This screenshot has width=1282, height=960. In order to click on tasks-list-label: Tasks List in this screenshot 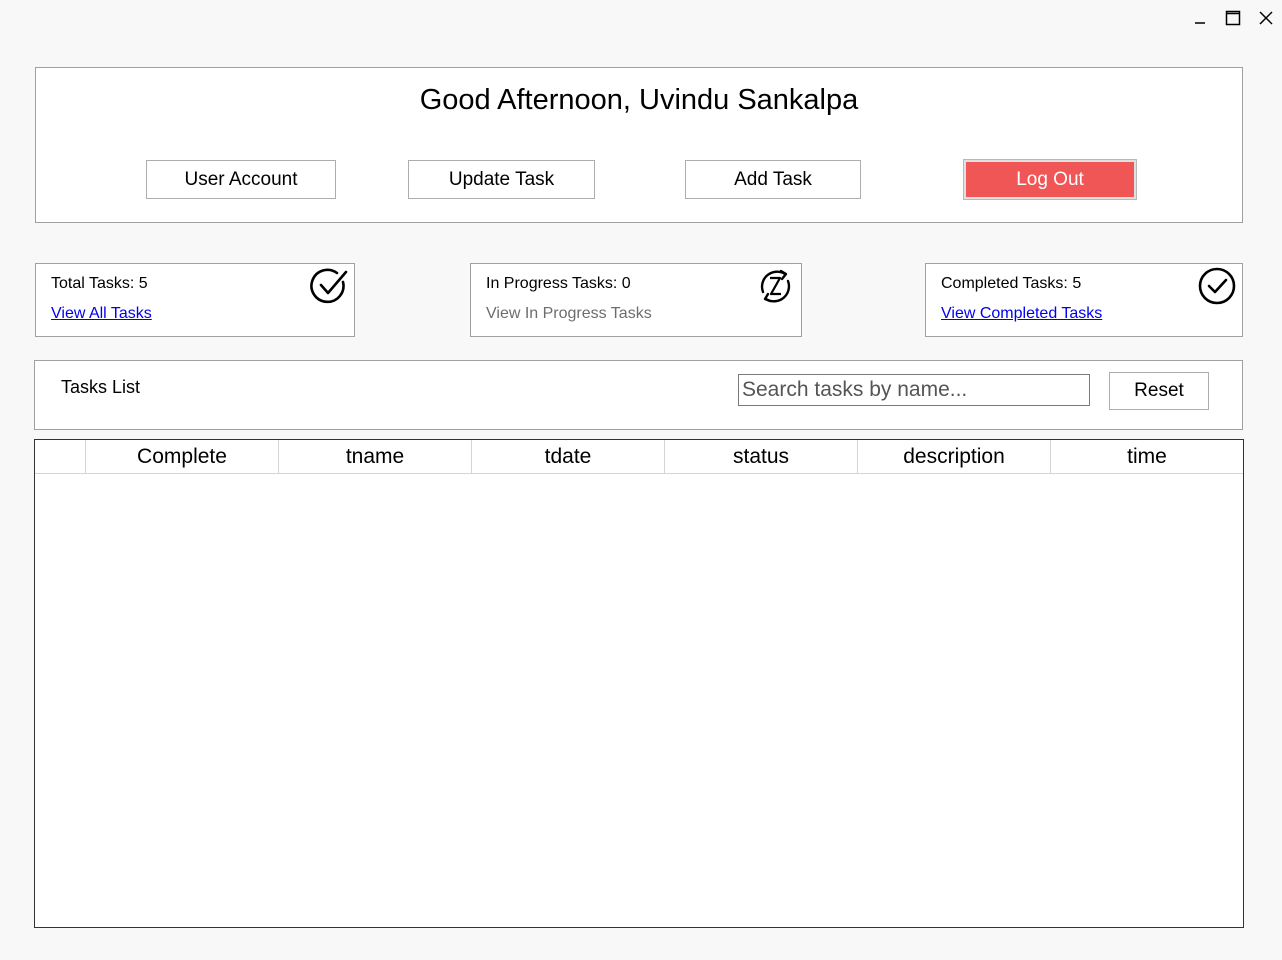, I will do `click(101, 387)`.